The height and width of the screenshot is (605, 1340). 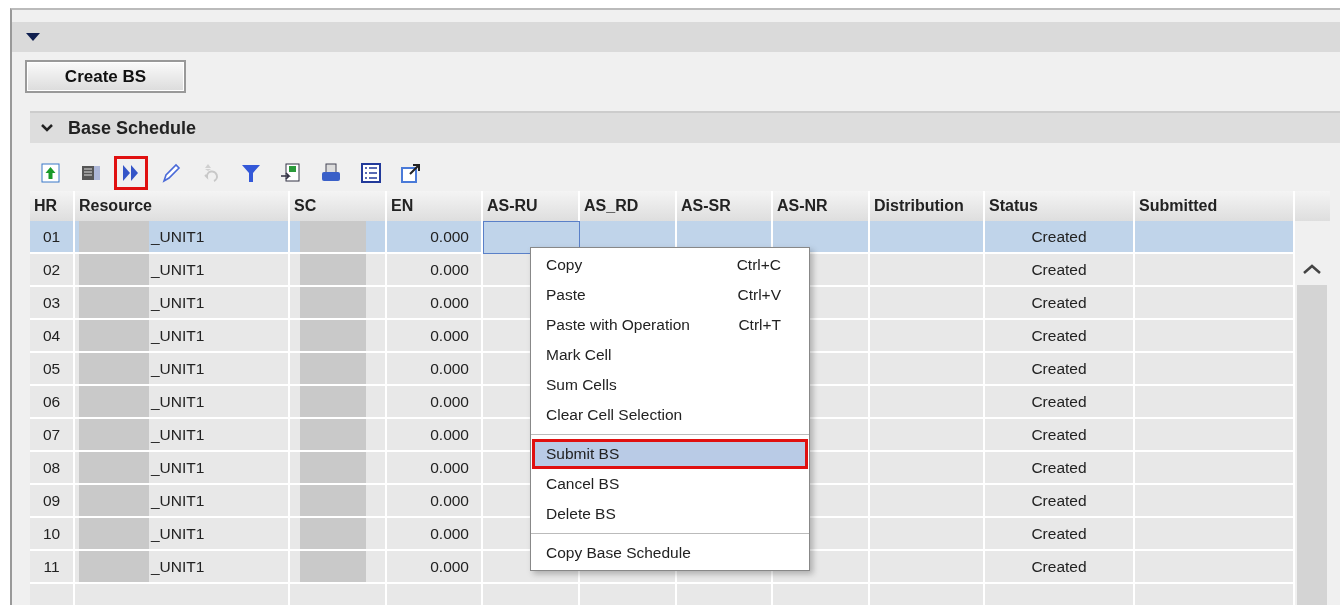 What do you see at coordinates (564, 265) in the screenshot?
I see `menu-item-label: Copy` at bounding box center [564, 265].